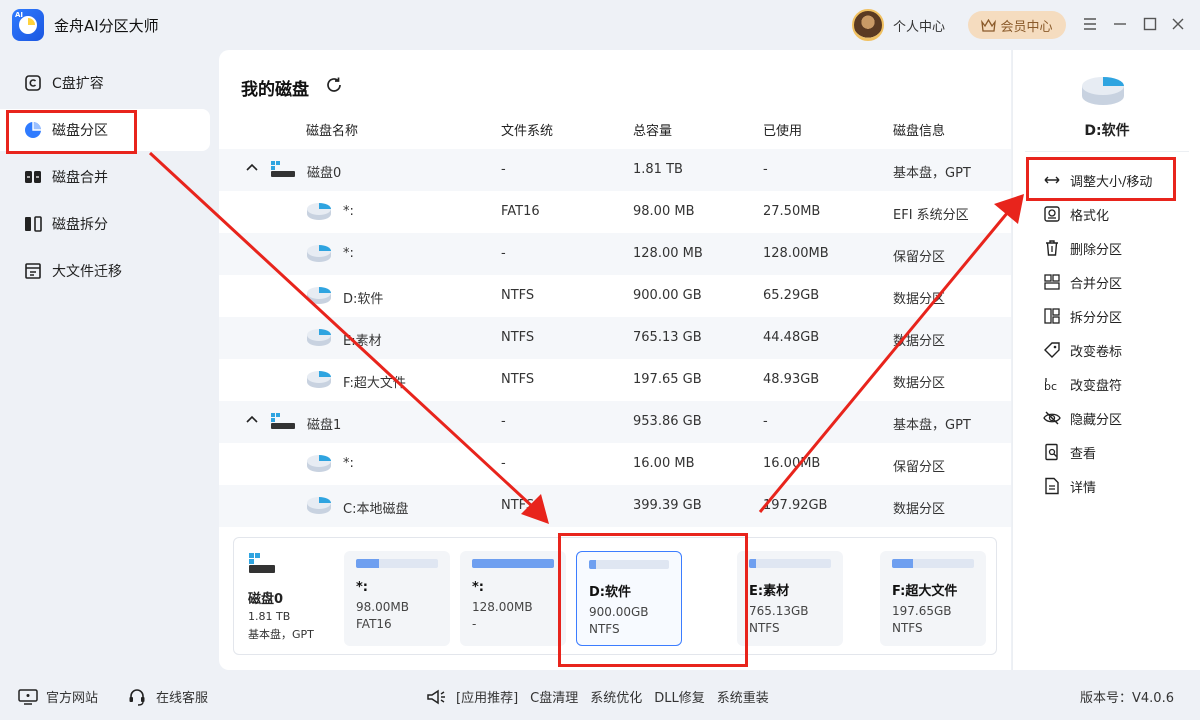 The height and width of the screenshot is (720, 1200). What do you see at coordinates (1076, 214) in the screenshot?
I see `format-action-button: 格式化` at bounding box center [1076, 214].